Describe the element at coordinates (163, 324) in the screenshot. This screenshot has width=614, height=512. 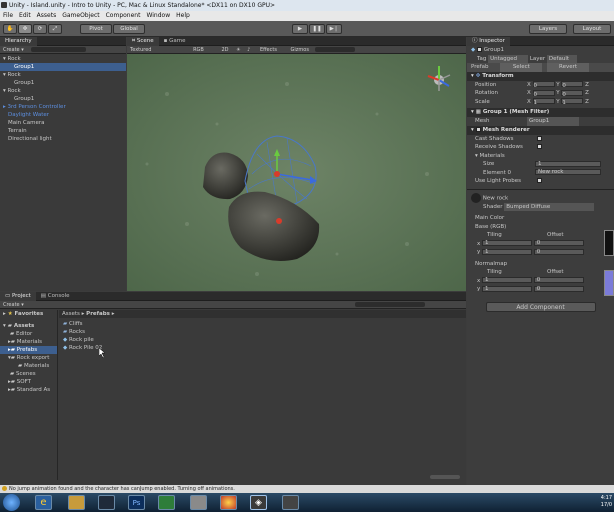
I see `file-item: ▰ Cliffs` at that location.